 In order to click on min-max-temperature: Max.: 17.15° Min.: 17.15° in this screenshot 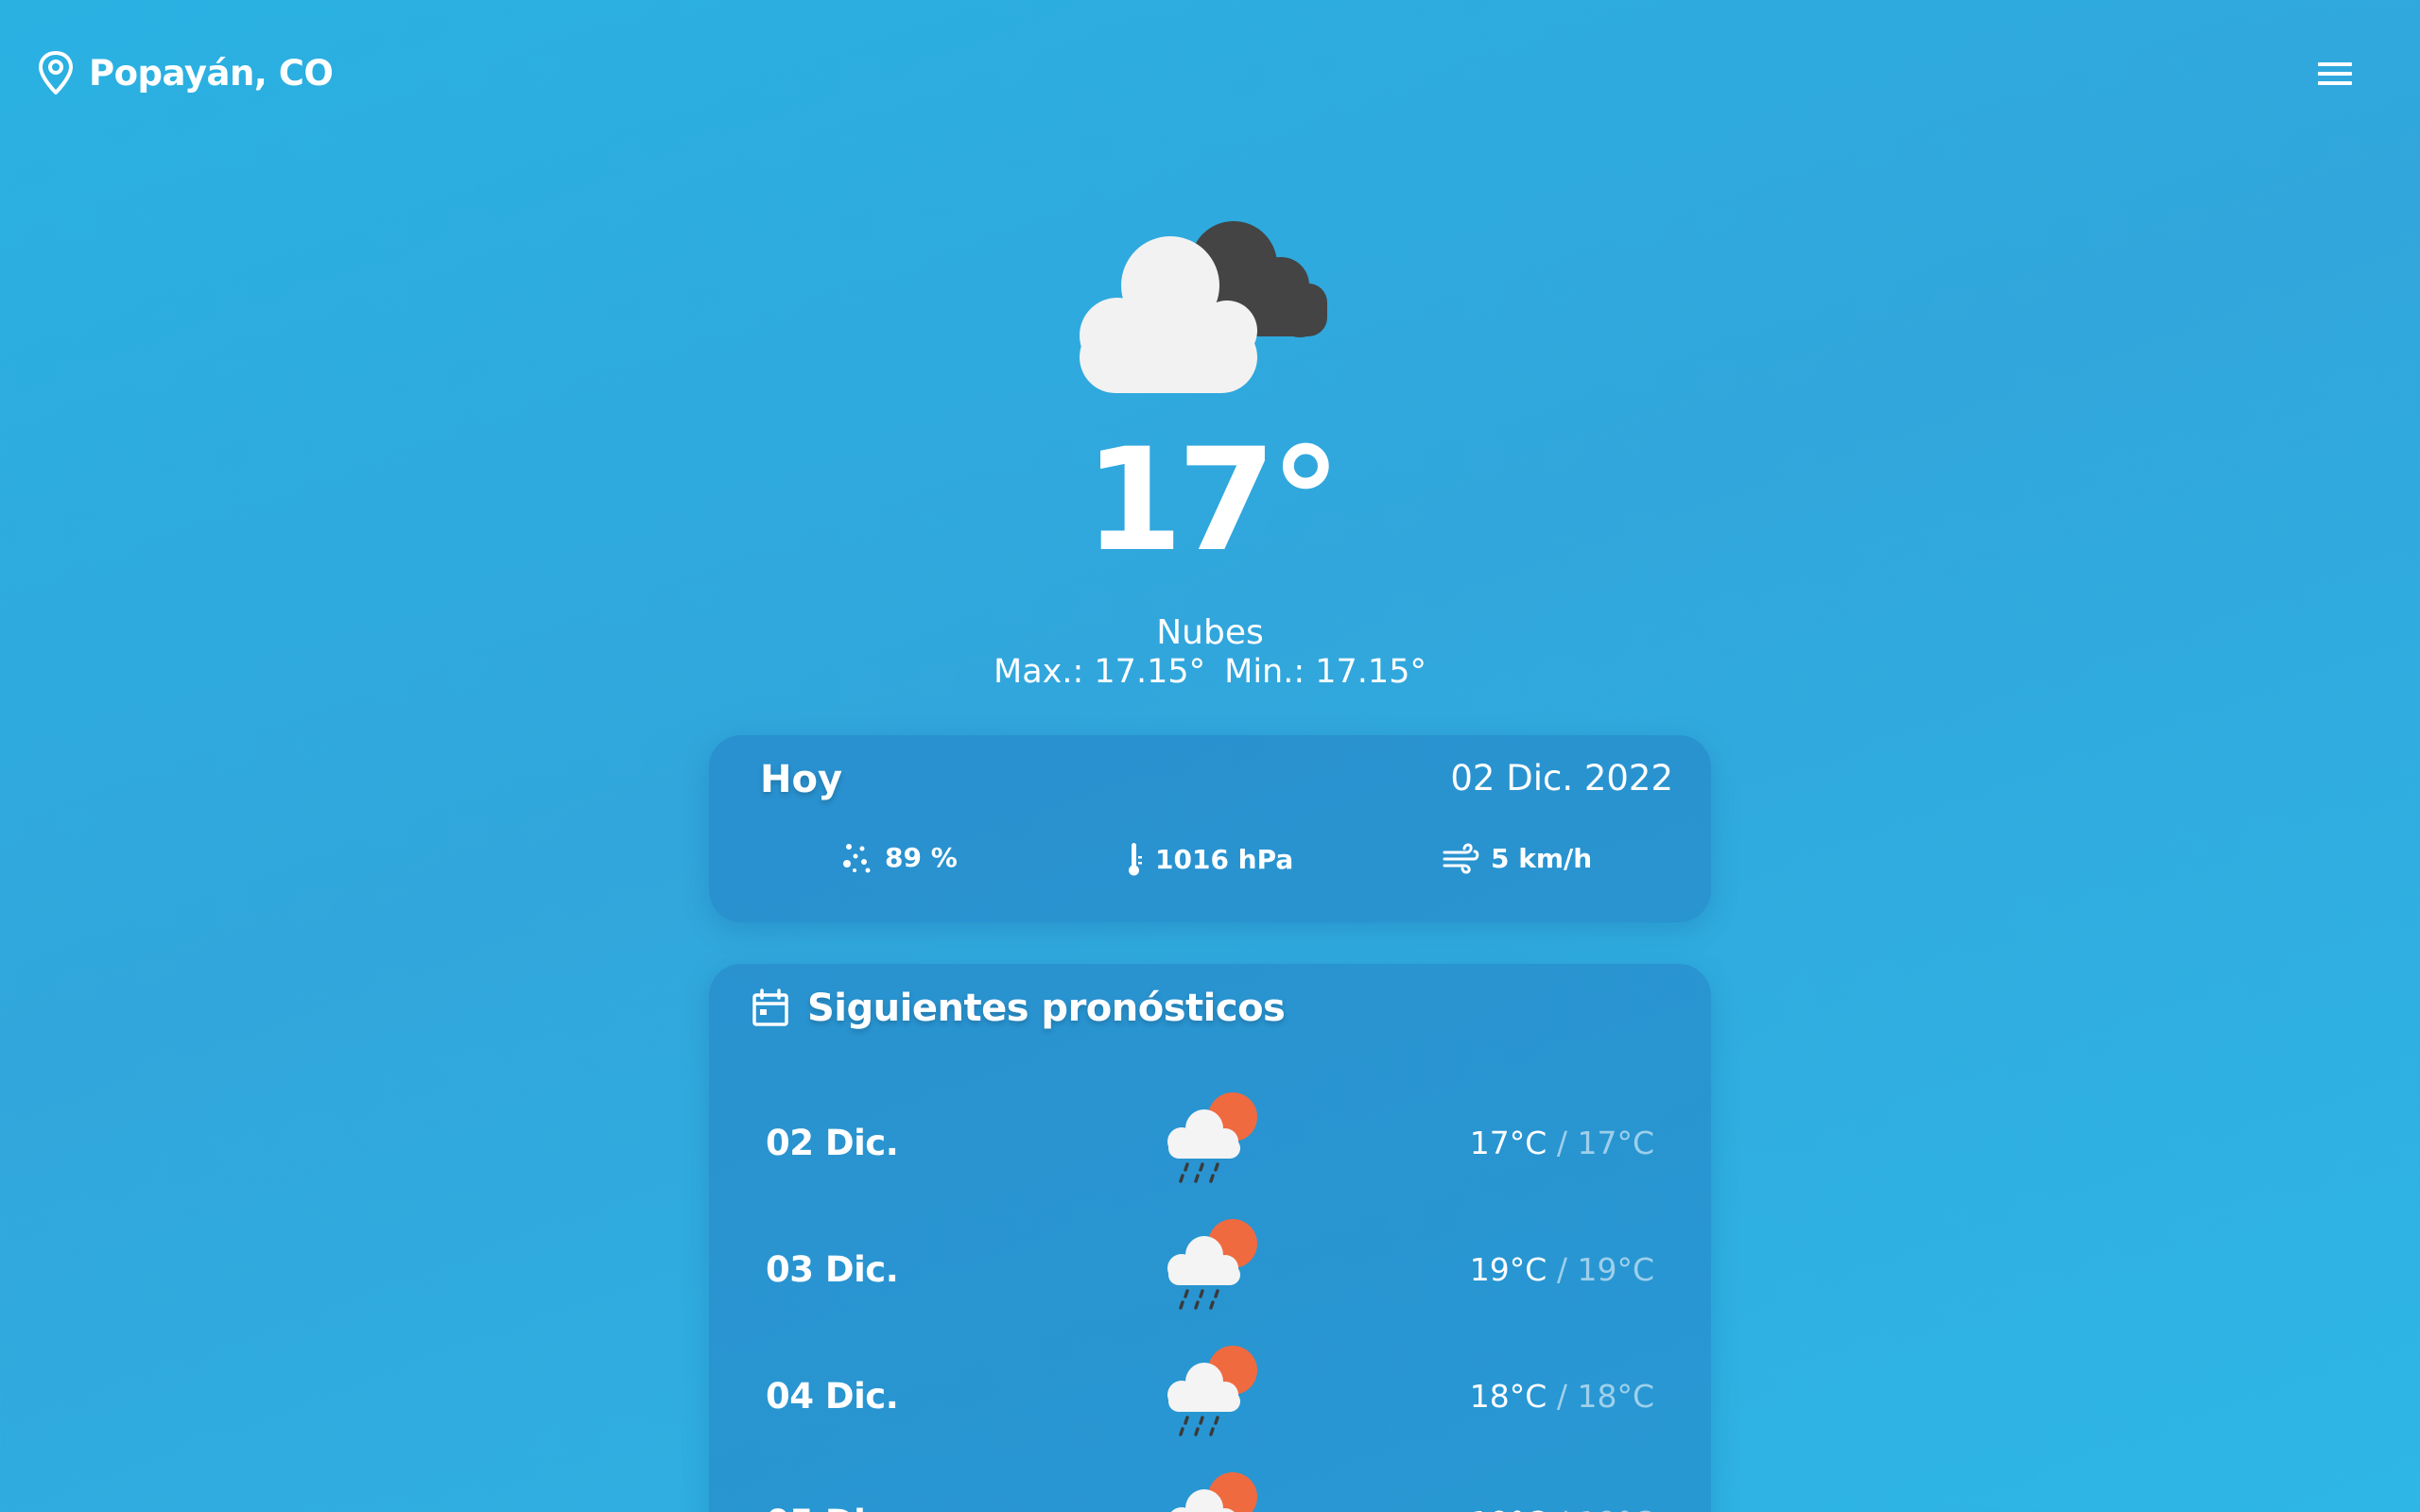, I will do `click(1210, 672)`.